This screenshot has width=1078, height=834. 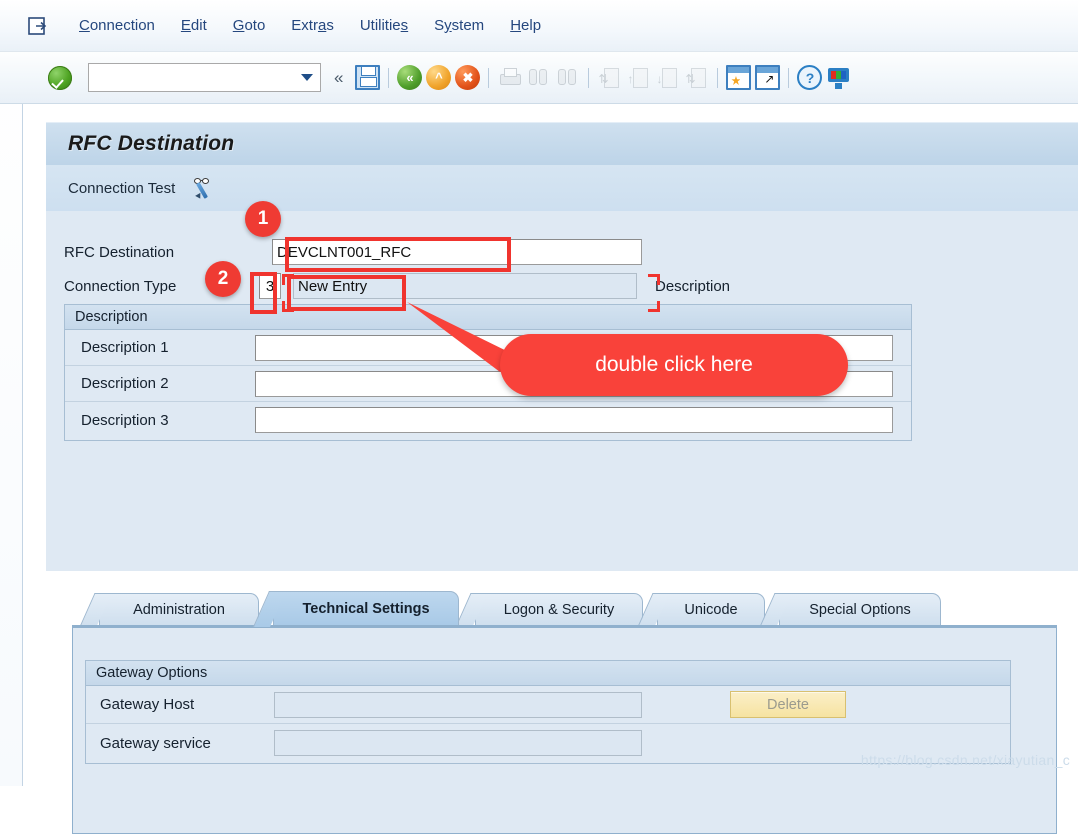 What do you see at coordinates (368, 77) in the screenshot?
I see `save-icon` at bounding box center [368, 77].